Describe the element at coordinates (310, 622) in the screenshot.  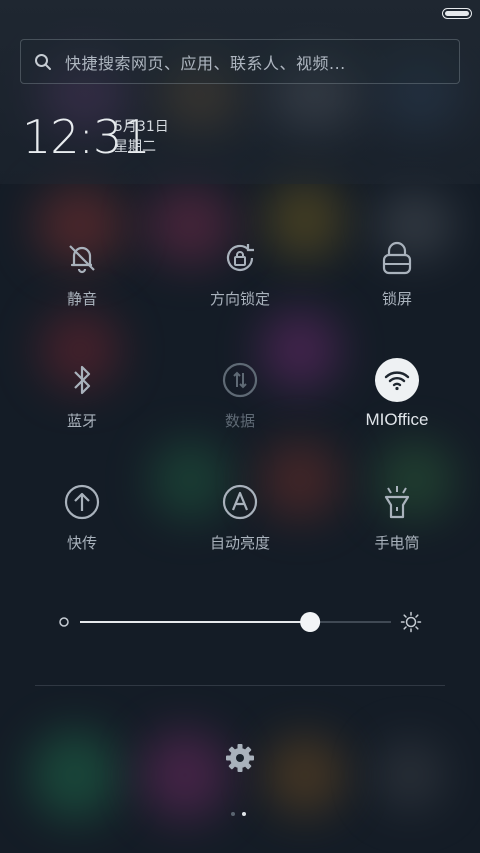
I see `slider-thumb` at that location.